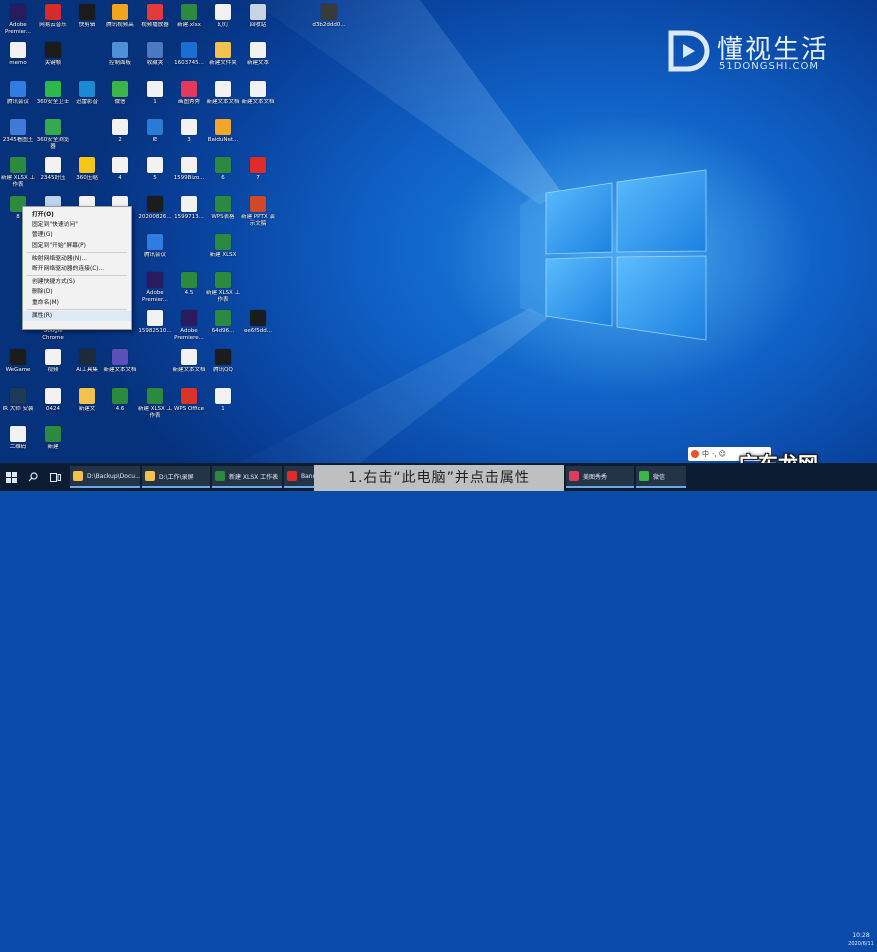 The height and width of the screenshot is (952, 877). I want to click on desktop-icon-label: WPS Office, so click(189, 409).